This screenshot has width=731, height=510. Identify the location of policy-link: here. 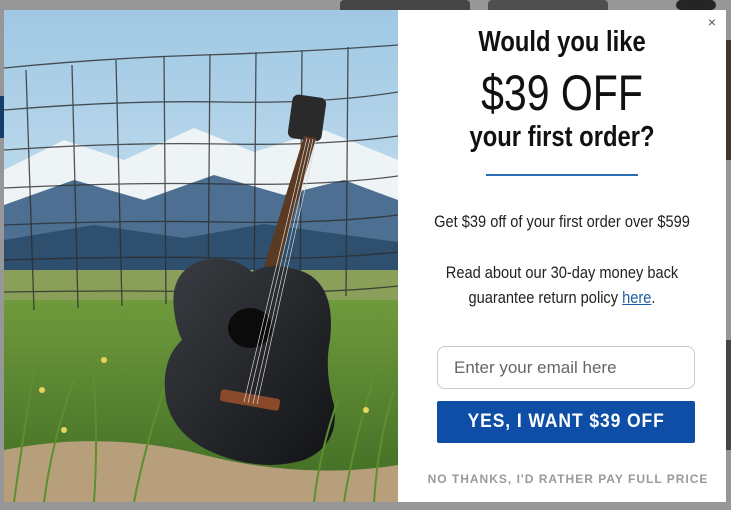
(636, 297).